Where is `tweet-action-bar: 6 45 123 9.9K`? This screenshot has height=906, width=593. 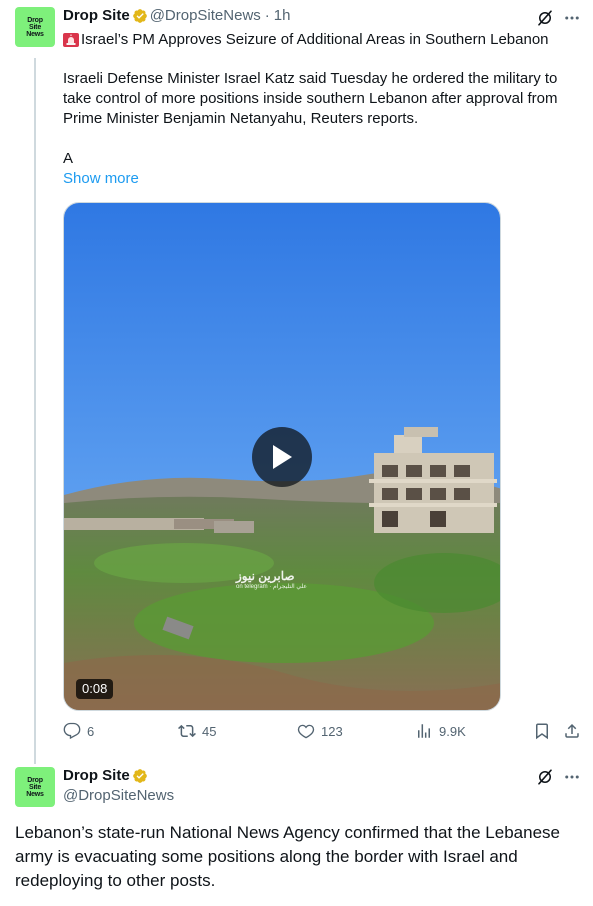
tweet-action-bar: 6 45 123 9.9K is located at coordinates (323, 733).